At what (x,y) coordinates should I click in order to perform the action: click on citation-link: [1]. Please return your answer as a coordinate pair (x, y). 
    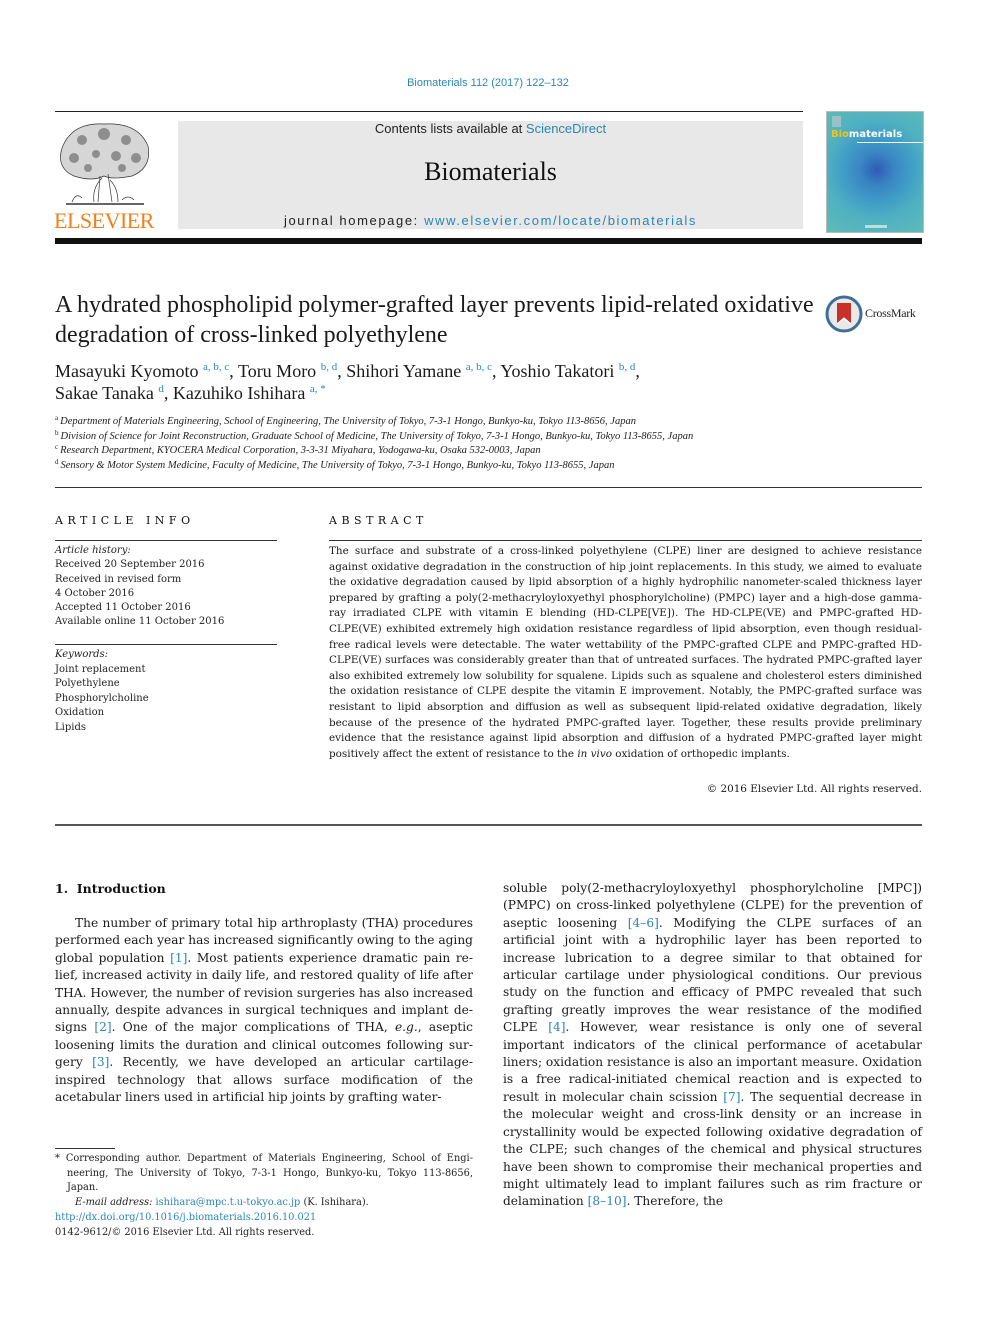
    Looking at the image, I should click on (178, 958).